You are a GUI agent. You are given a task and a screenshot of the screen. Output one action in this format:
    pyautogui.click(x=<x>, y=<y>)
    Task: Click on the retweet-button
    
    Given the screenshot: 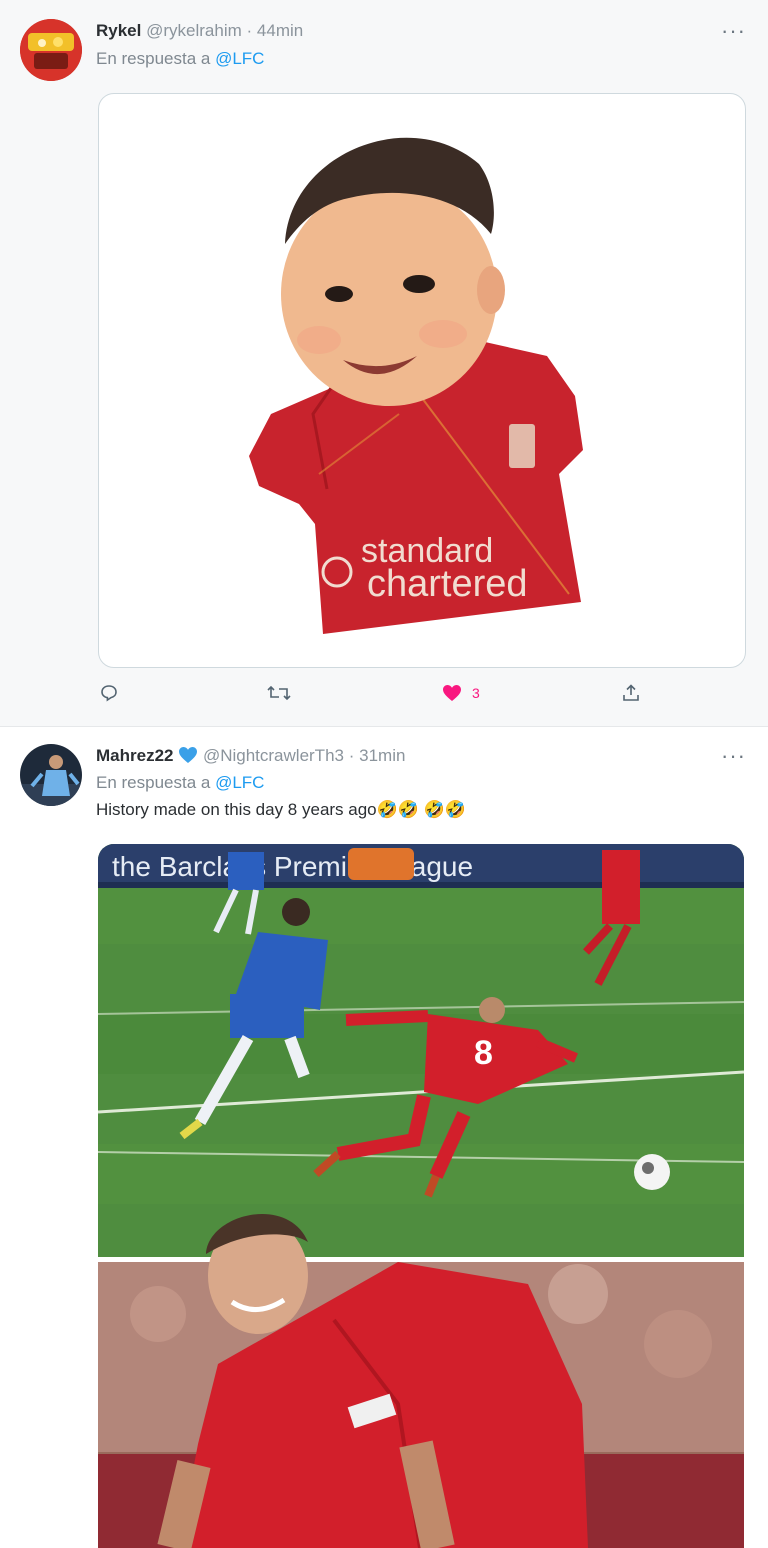 What is the action you would take?
    pyautogui.click(x=284, y=693)
    